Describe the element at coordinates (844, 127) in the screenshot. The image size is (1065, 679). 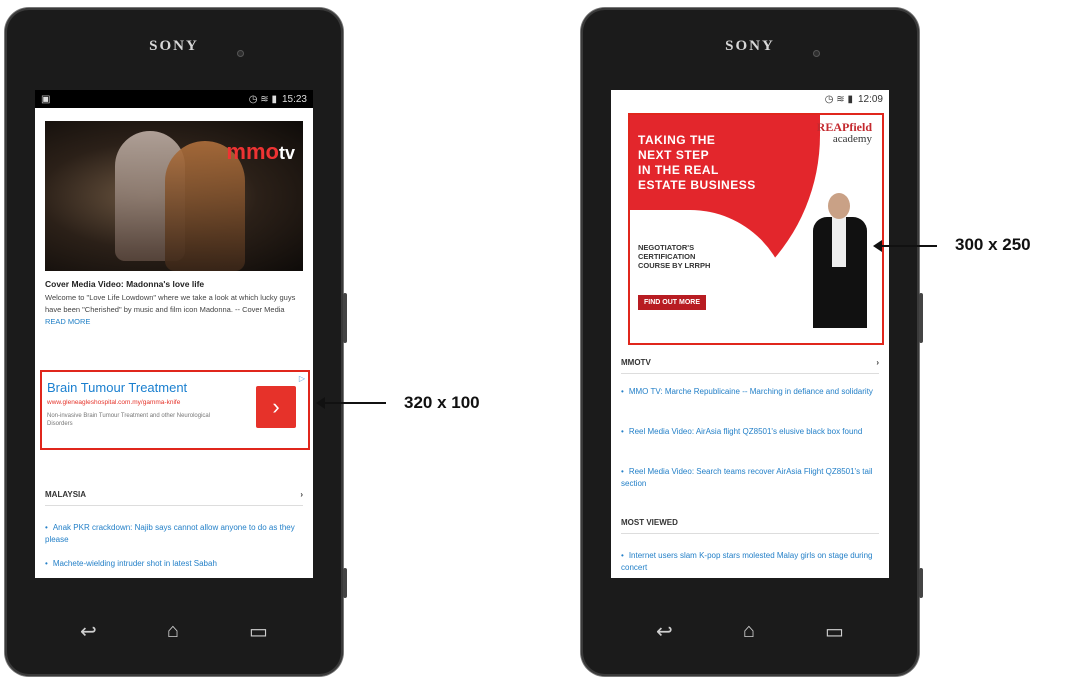
I see `brand-name: REAPfield` at that location.